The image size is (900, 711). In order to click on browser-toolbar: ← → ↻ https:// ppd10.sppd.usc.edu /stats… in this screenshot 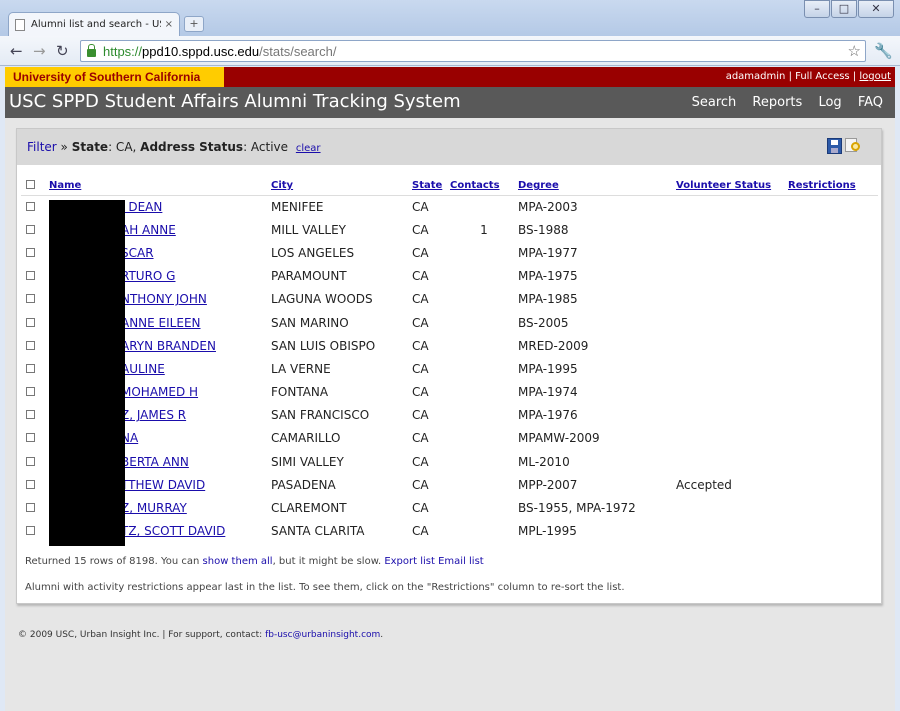, I will do `click(450, 51)`.